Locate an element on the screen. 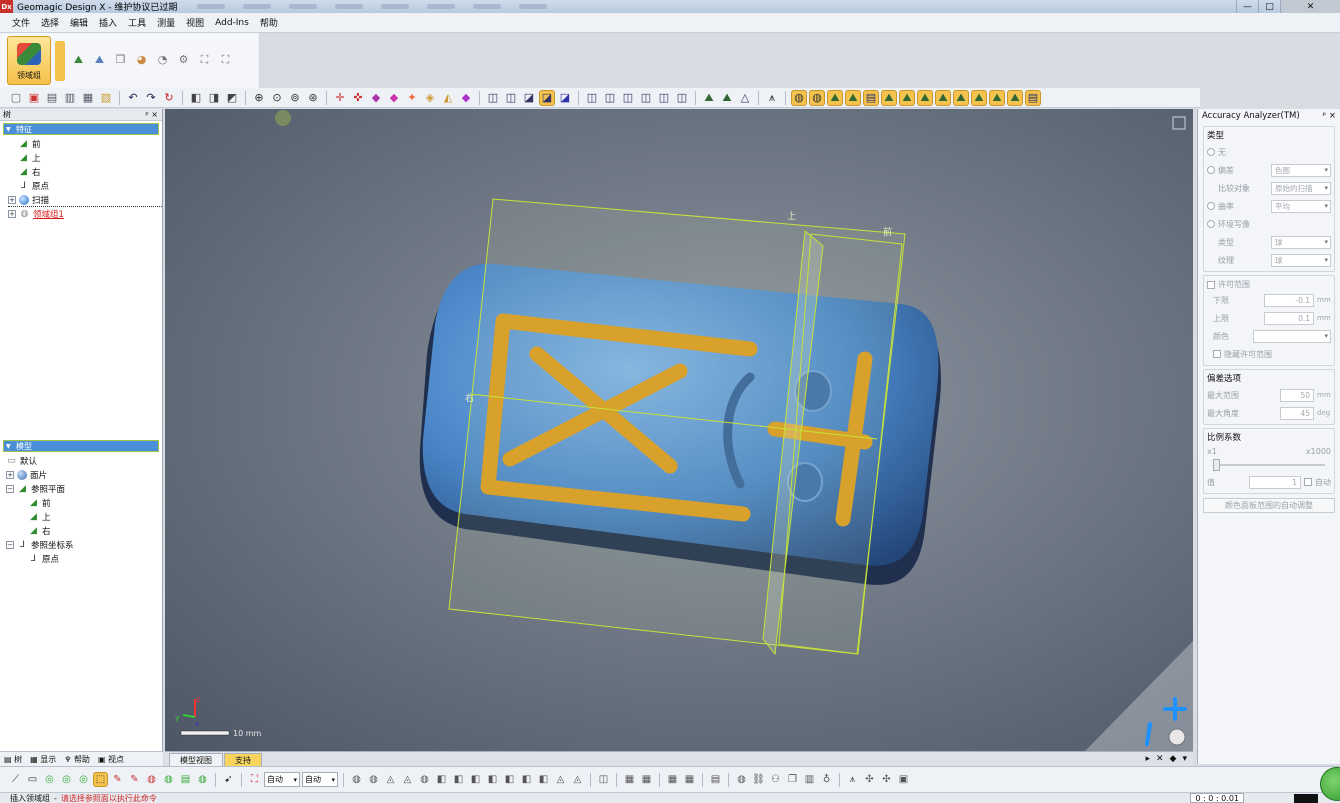 The image size is (1340, 803). filter-2-icon: ⛰ is located at coordinates (853, 97).